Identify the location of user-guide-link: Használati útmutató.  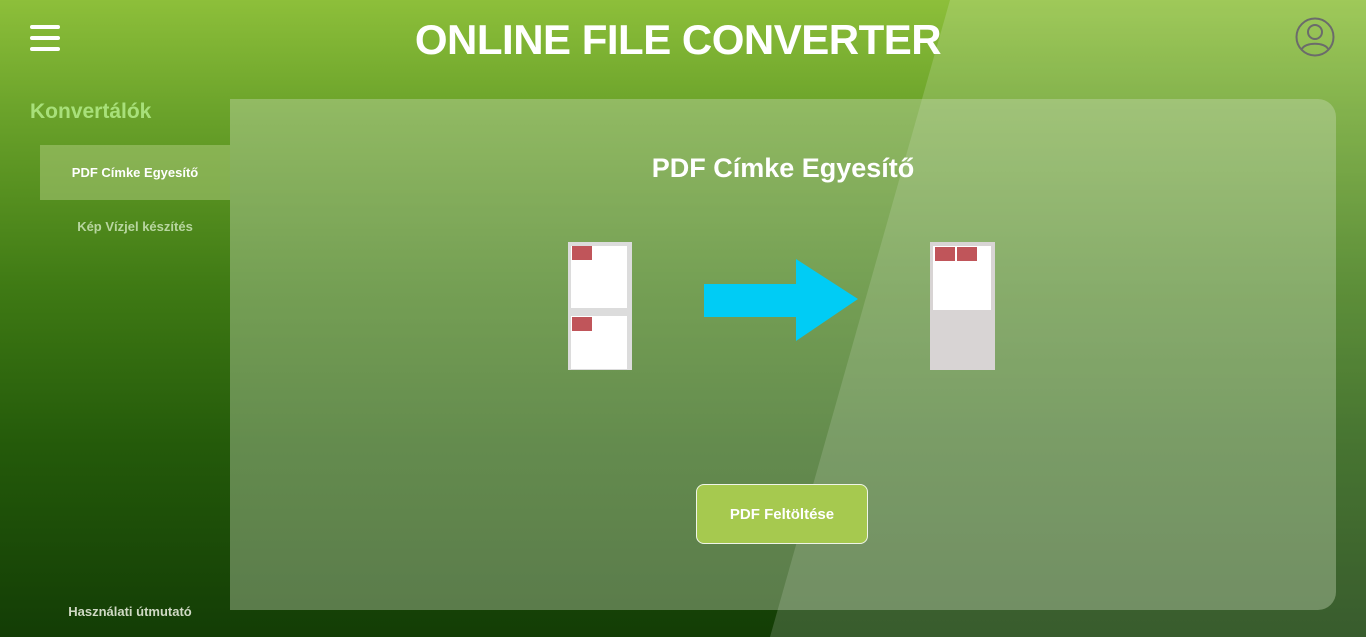
(130, 612).